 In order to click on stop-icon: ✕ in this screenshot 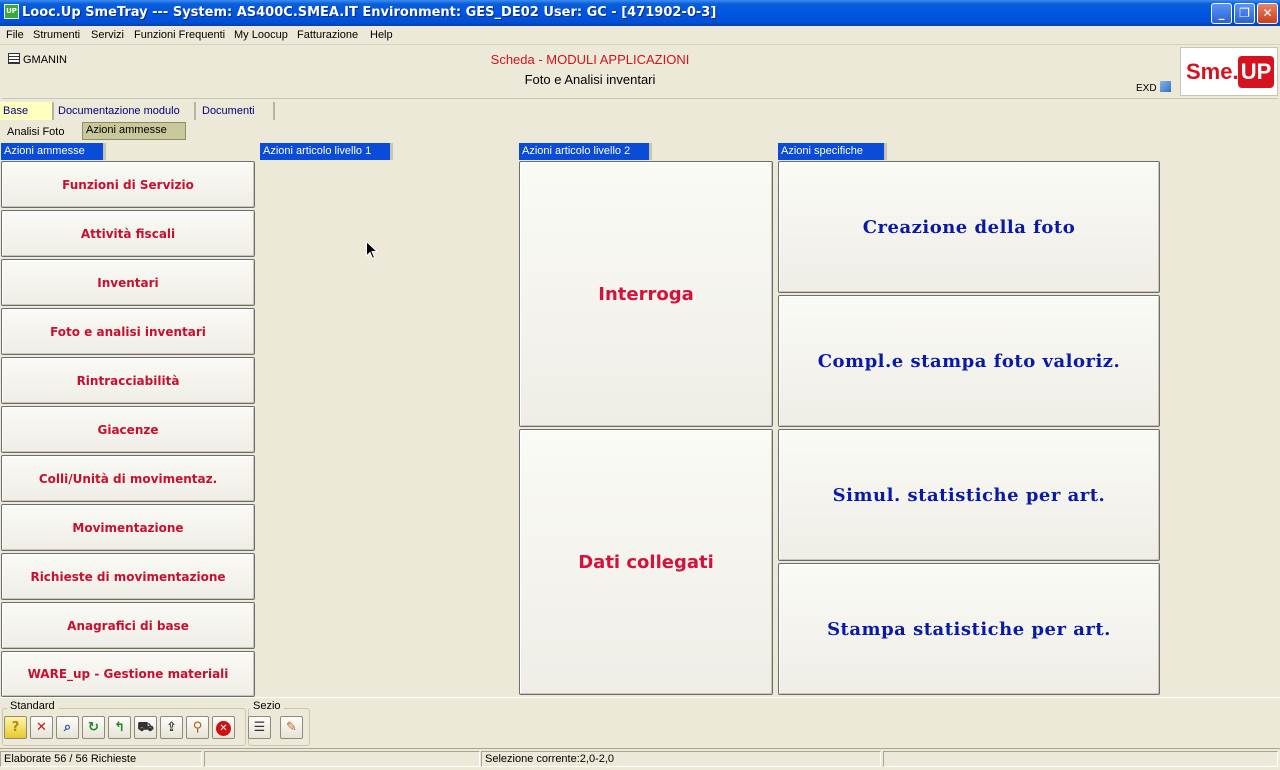, I will do `click(223, 727)`.